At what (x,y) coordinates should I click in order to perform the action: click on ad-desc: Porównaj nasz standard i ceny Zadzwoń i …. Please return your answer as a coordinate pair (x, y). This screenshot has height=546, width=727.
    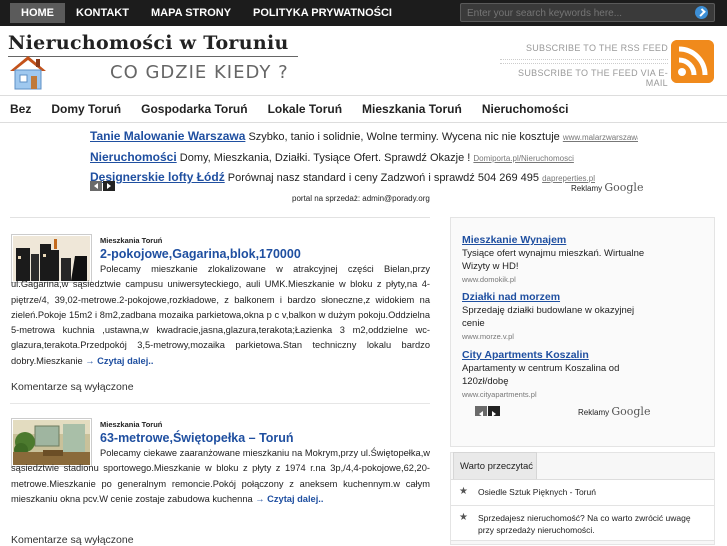
    Looking at the image, I should click on (383, 178).